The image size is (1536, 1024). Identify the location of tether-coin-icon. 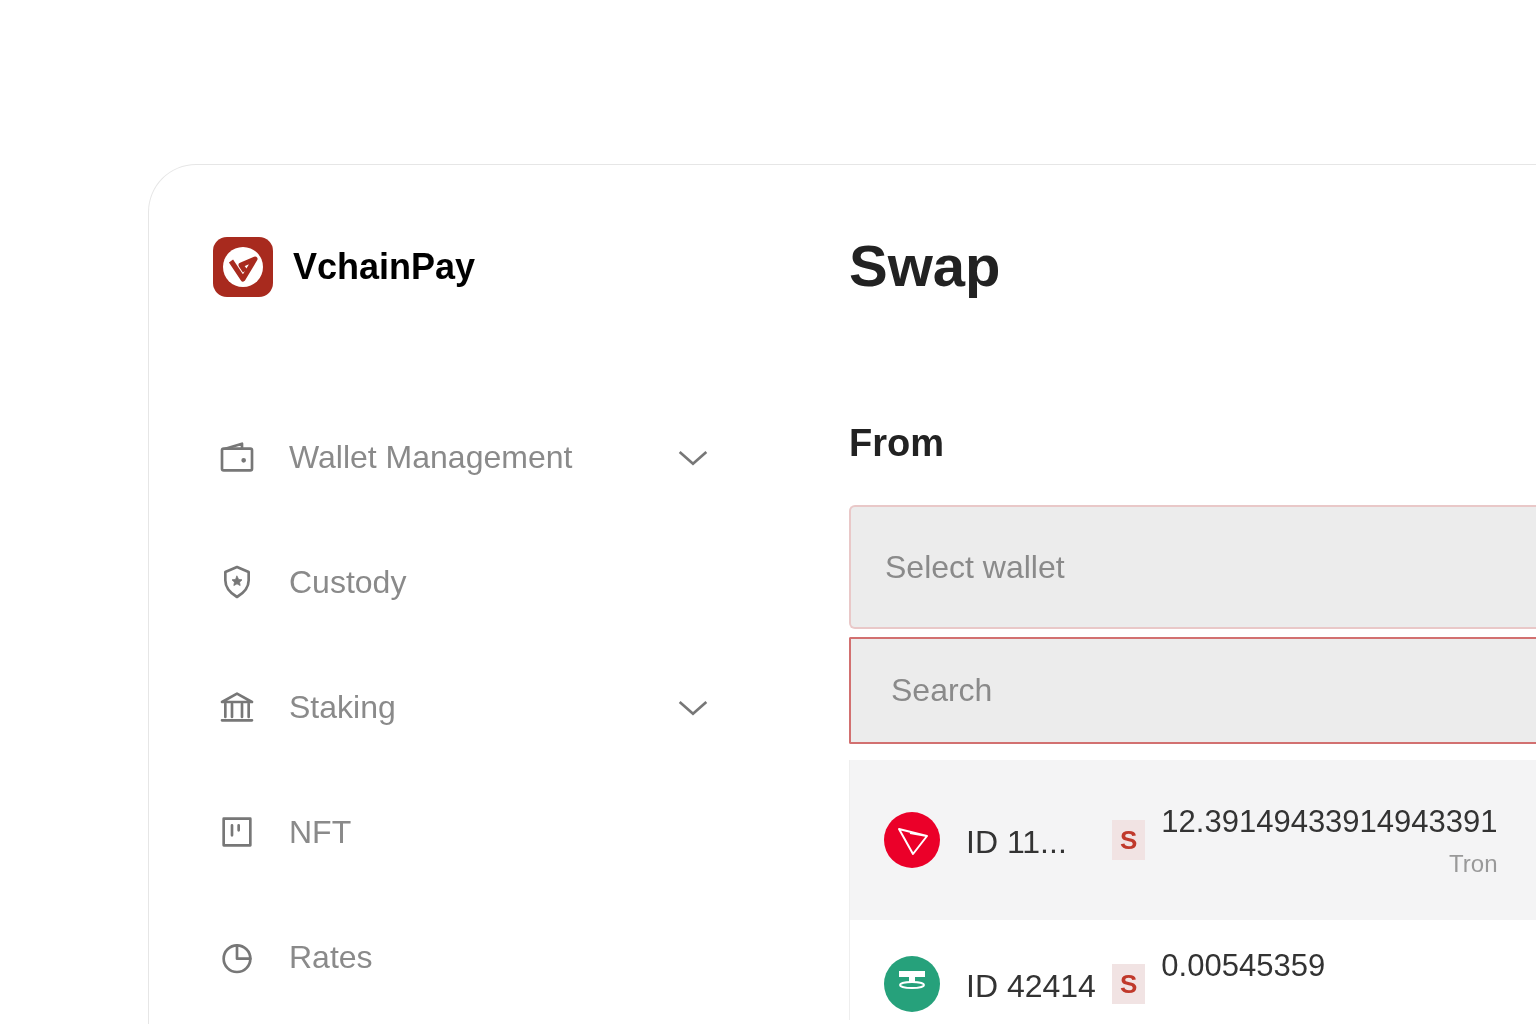
(912, 984).